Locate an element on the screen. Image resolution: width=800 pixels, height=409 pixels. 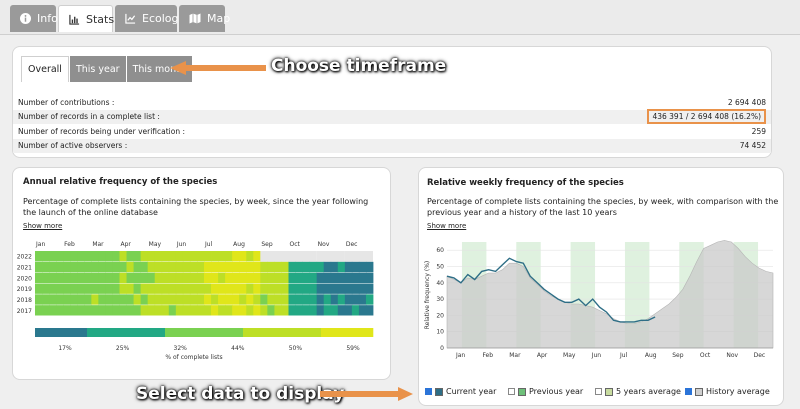
legend-5-years-average: 5 years average is located at coordinates (638, 391).